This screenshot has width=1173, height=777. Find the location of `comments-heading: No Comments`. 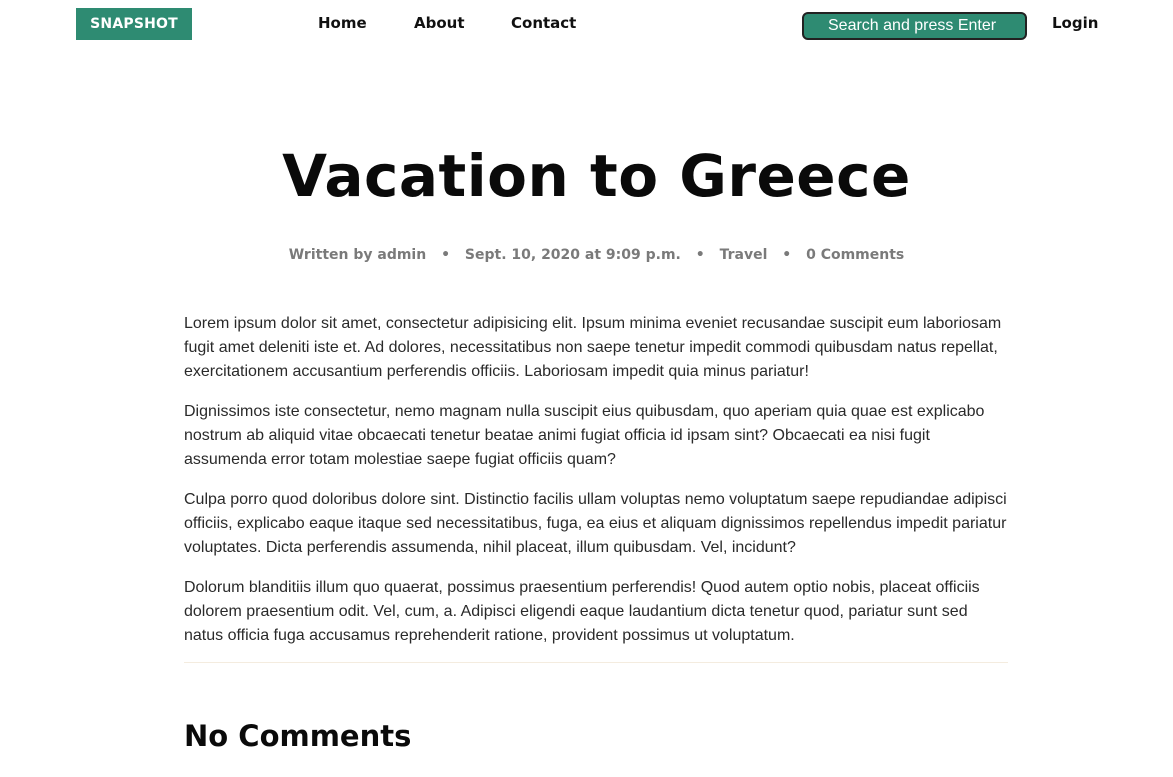

comments-heading: No Comments is located at coordinates (298, 736).